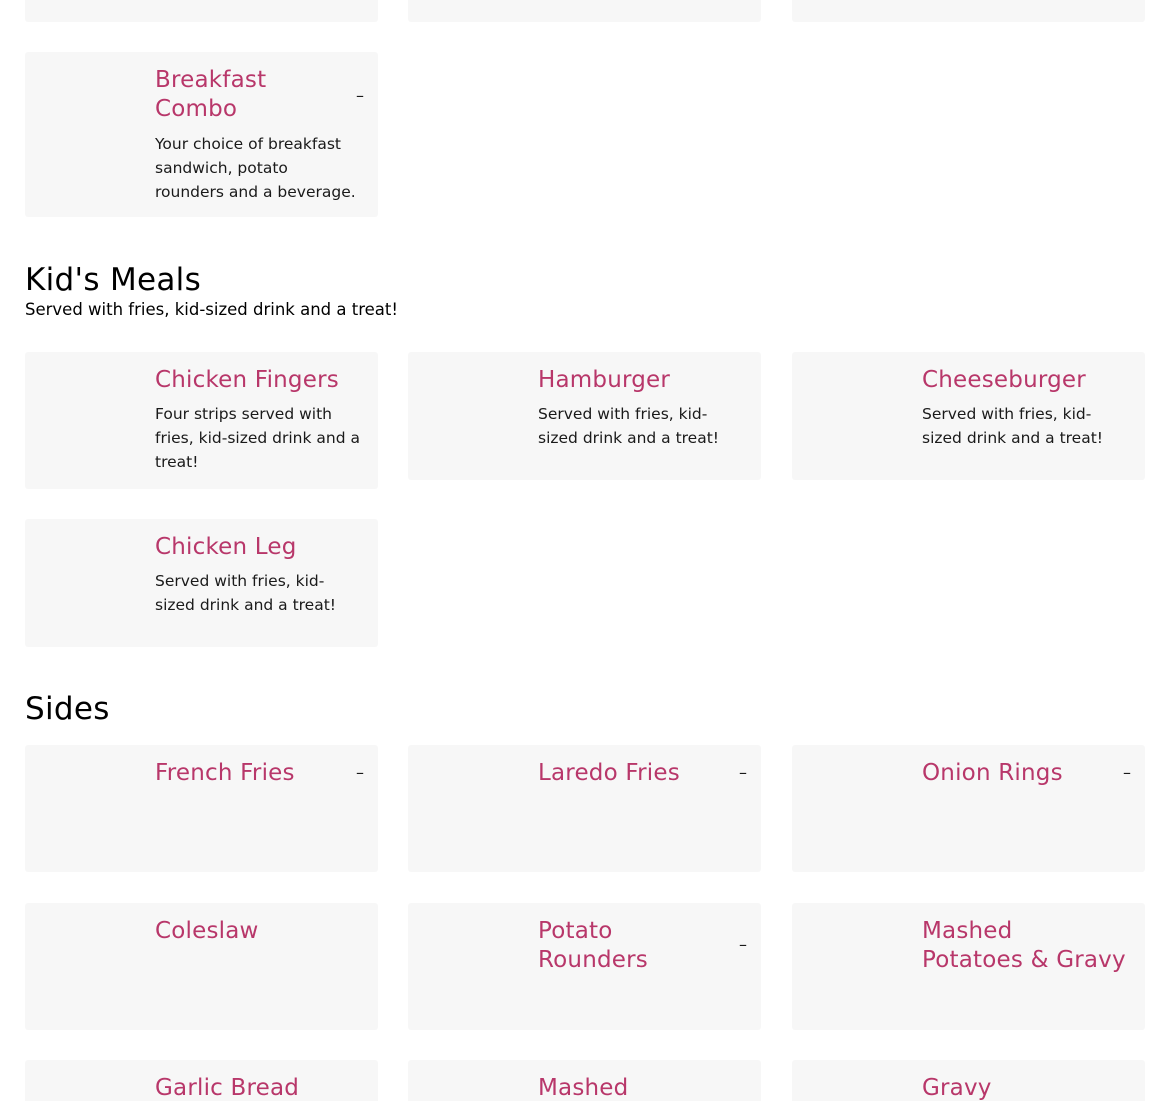 The width and height of the screenshot is (1170, 1101). I want to click on section-title-kids-meals: Kid's Meals, so click(113, 280).